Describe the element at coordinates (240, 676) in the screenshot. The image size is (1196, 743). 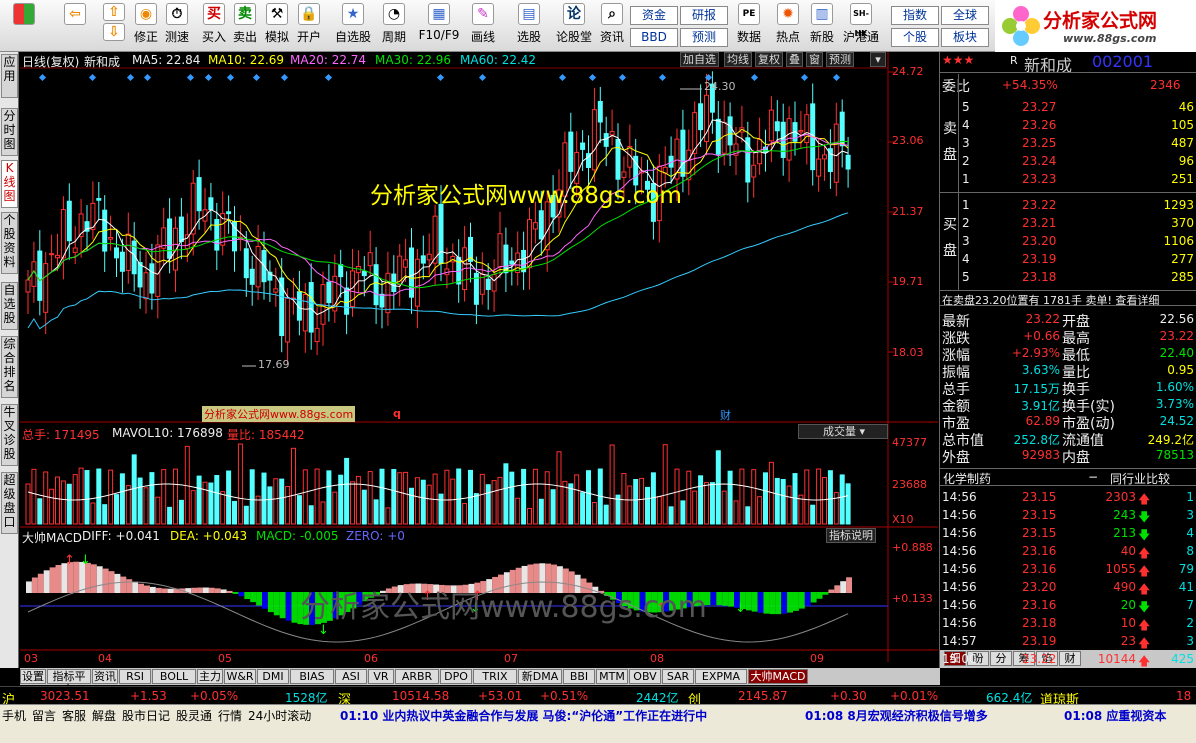
I see `indicator-tab: W&R` at that location.